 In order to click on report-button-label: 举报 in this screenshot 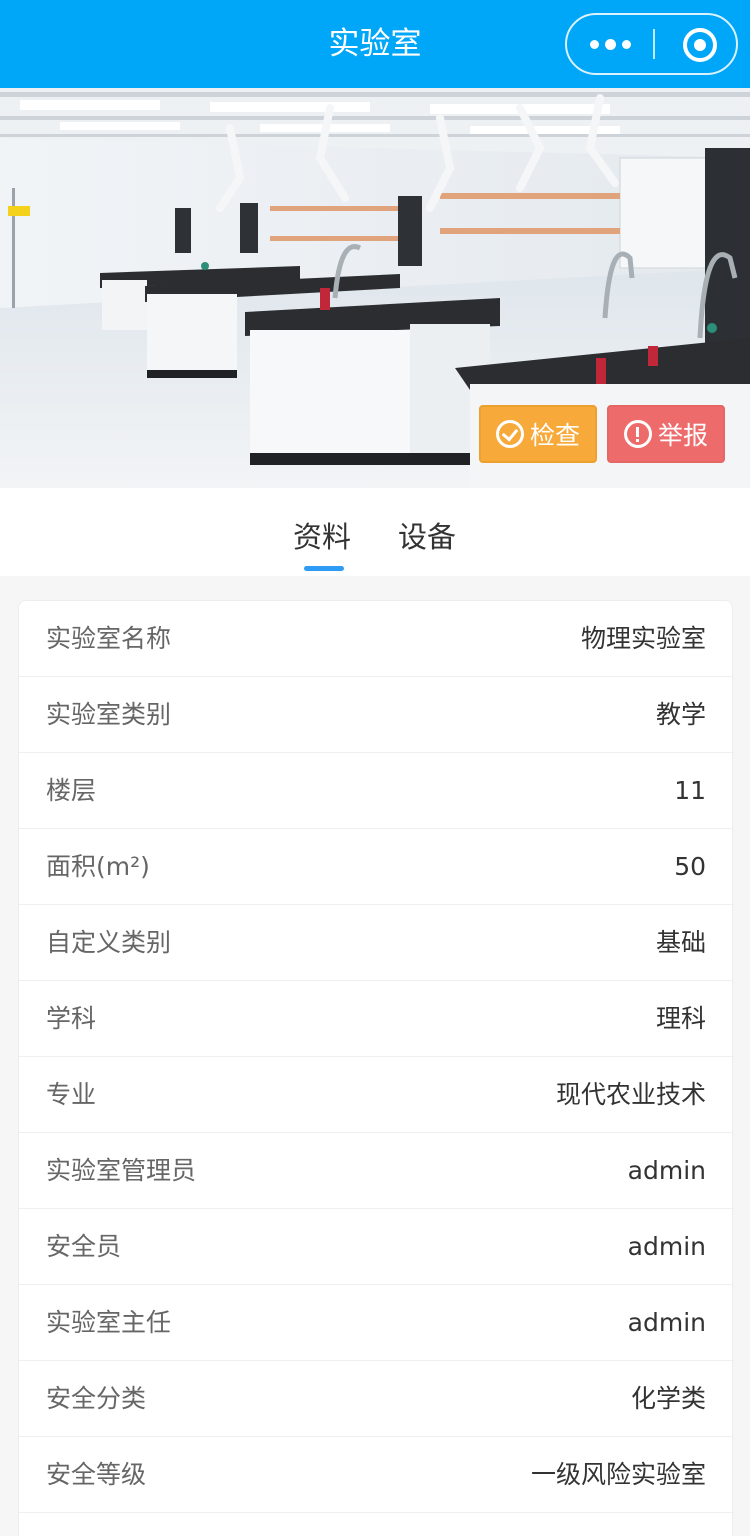, I will do `click(682, 435)`.